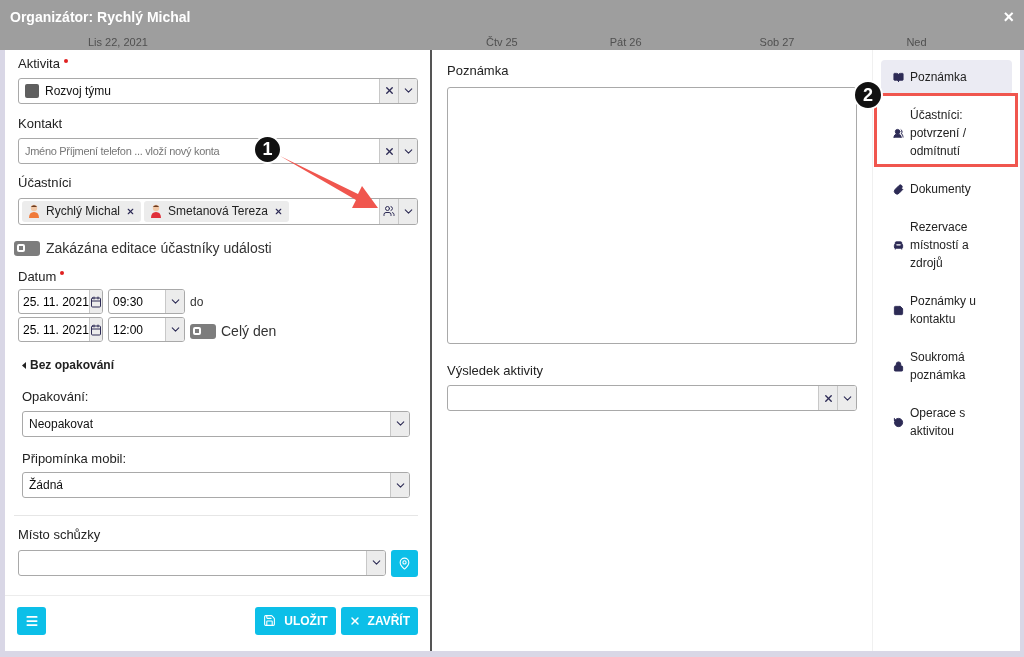 The height and width of the screenshot is (657, 1024). Describe the element at coordinates (61, 424) in the screenshot. I see `select-value: Neopakovat` at that location.